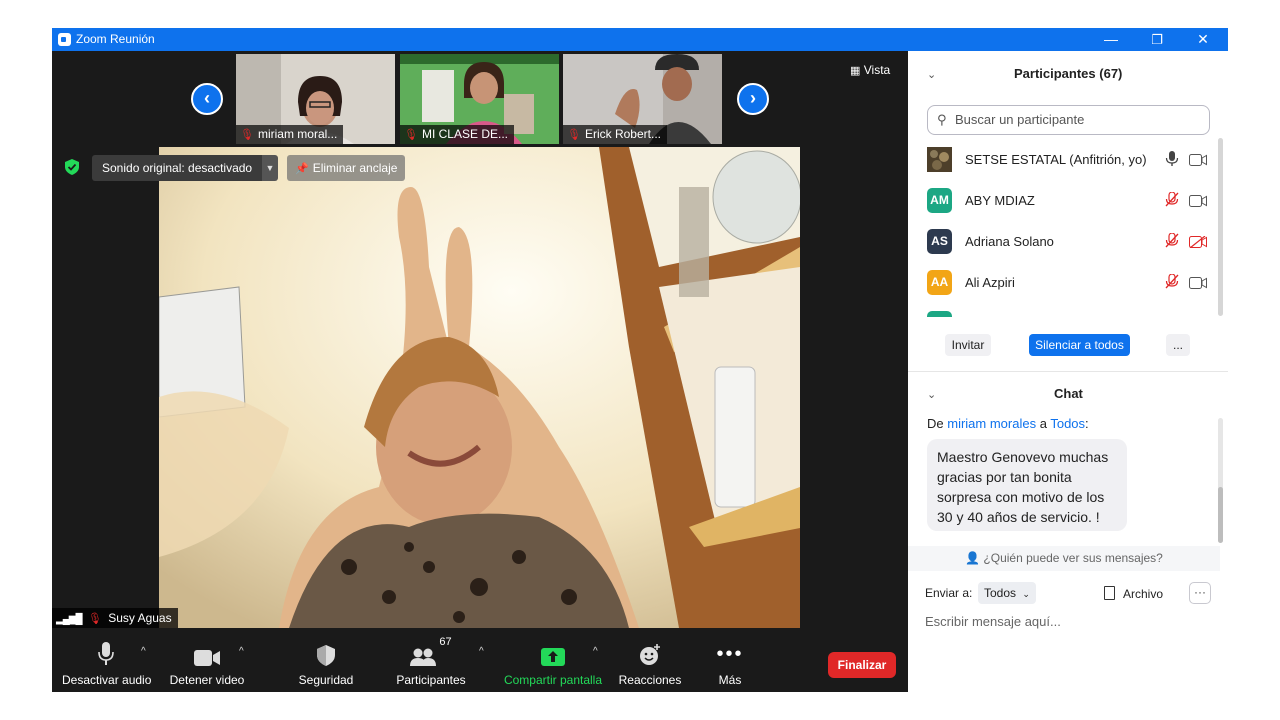 This screenshot has height=720, width=1280. What do you see at coordinates (1203, 39) in the screenshot?
I see `close-button: ✕` at bounding box center [1203, 39].